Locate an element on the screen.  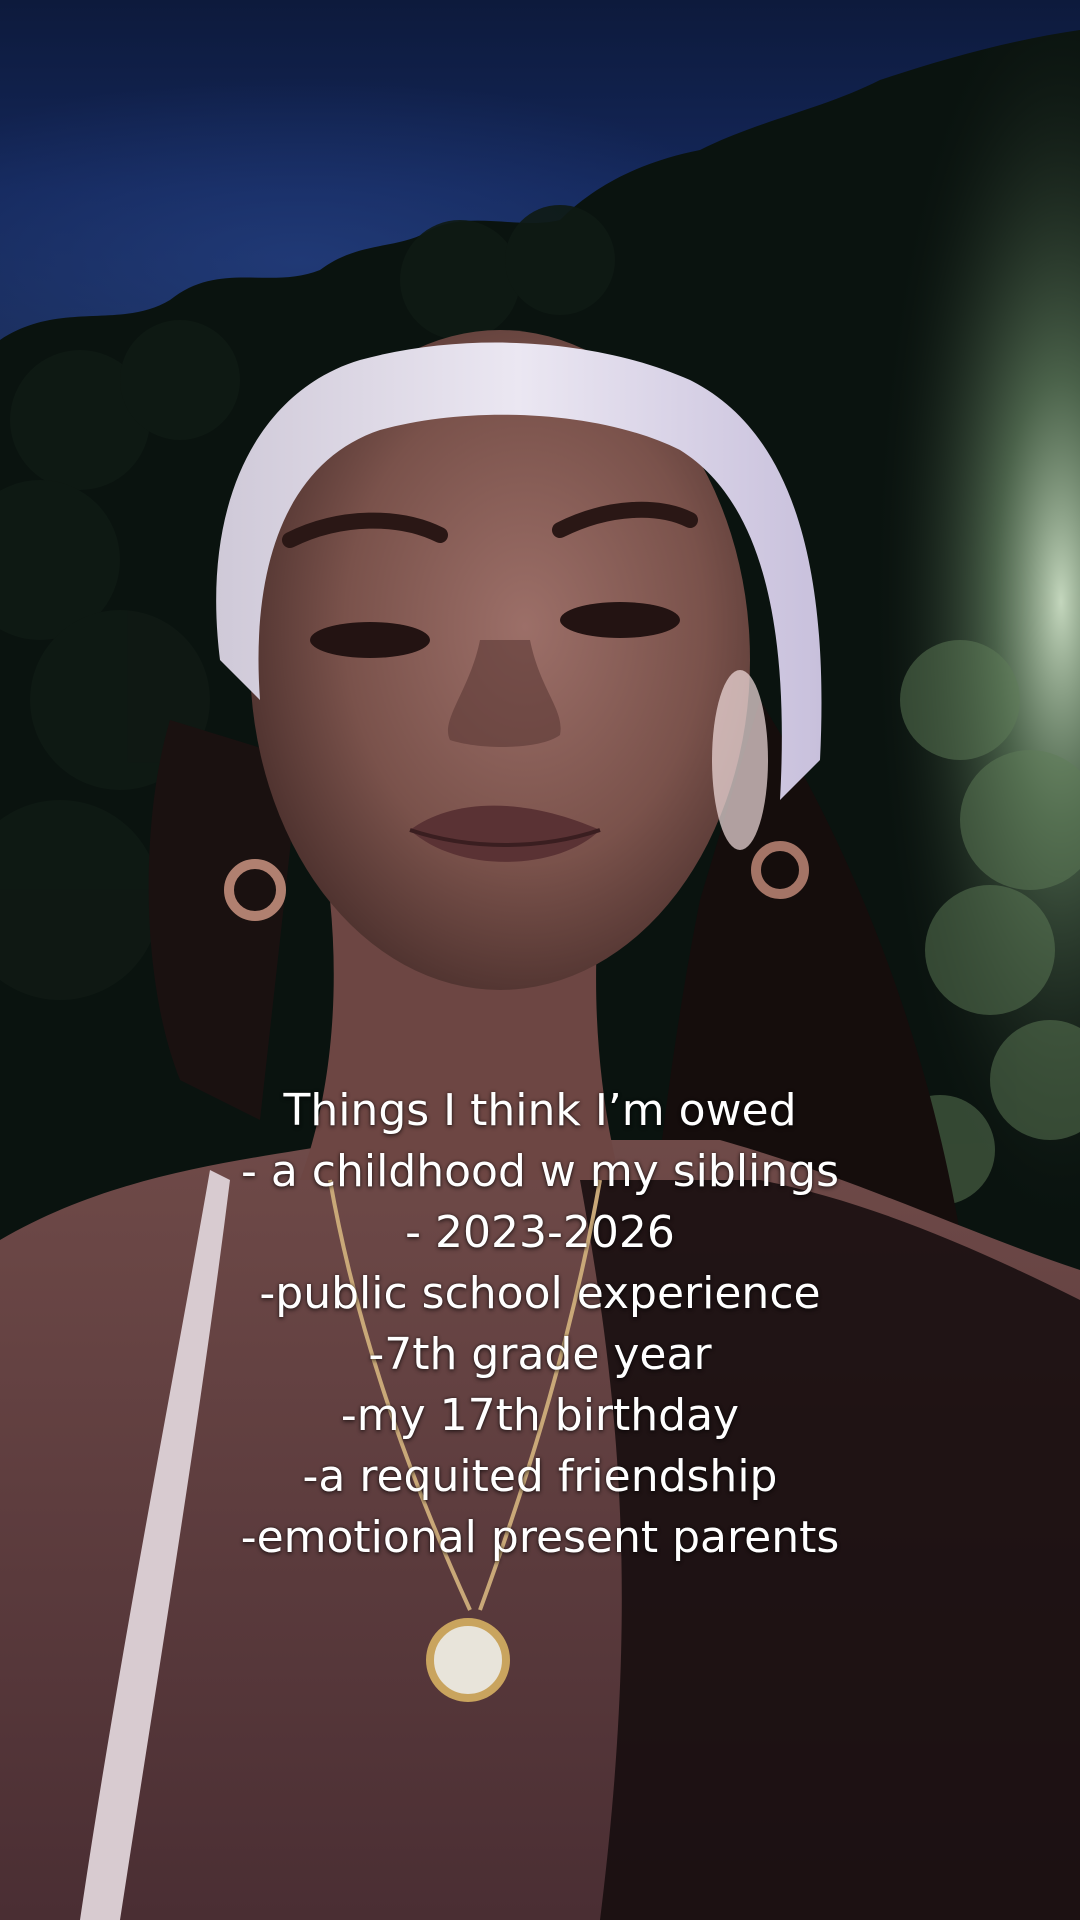
caption-line: - 2023-2026 is located at coordinates (540, 1232).